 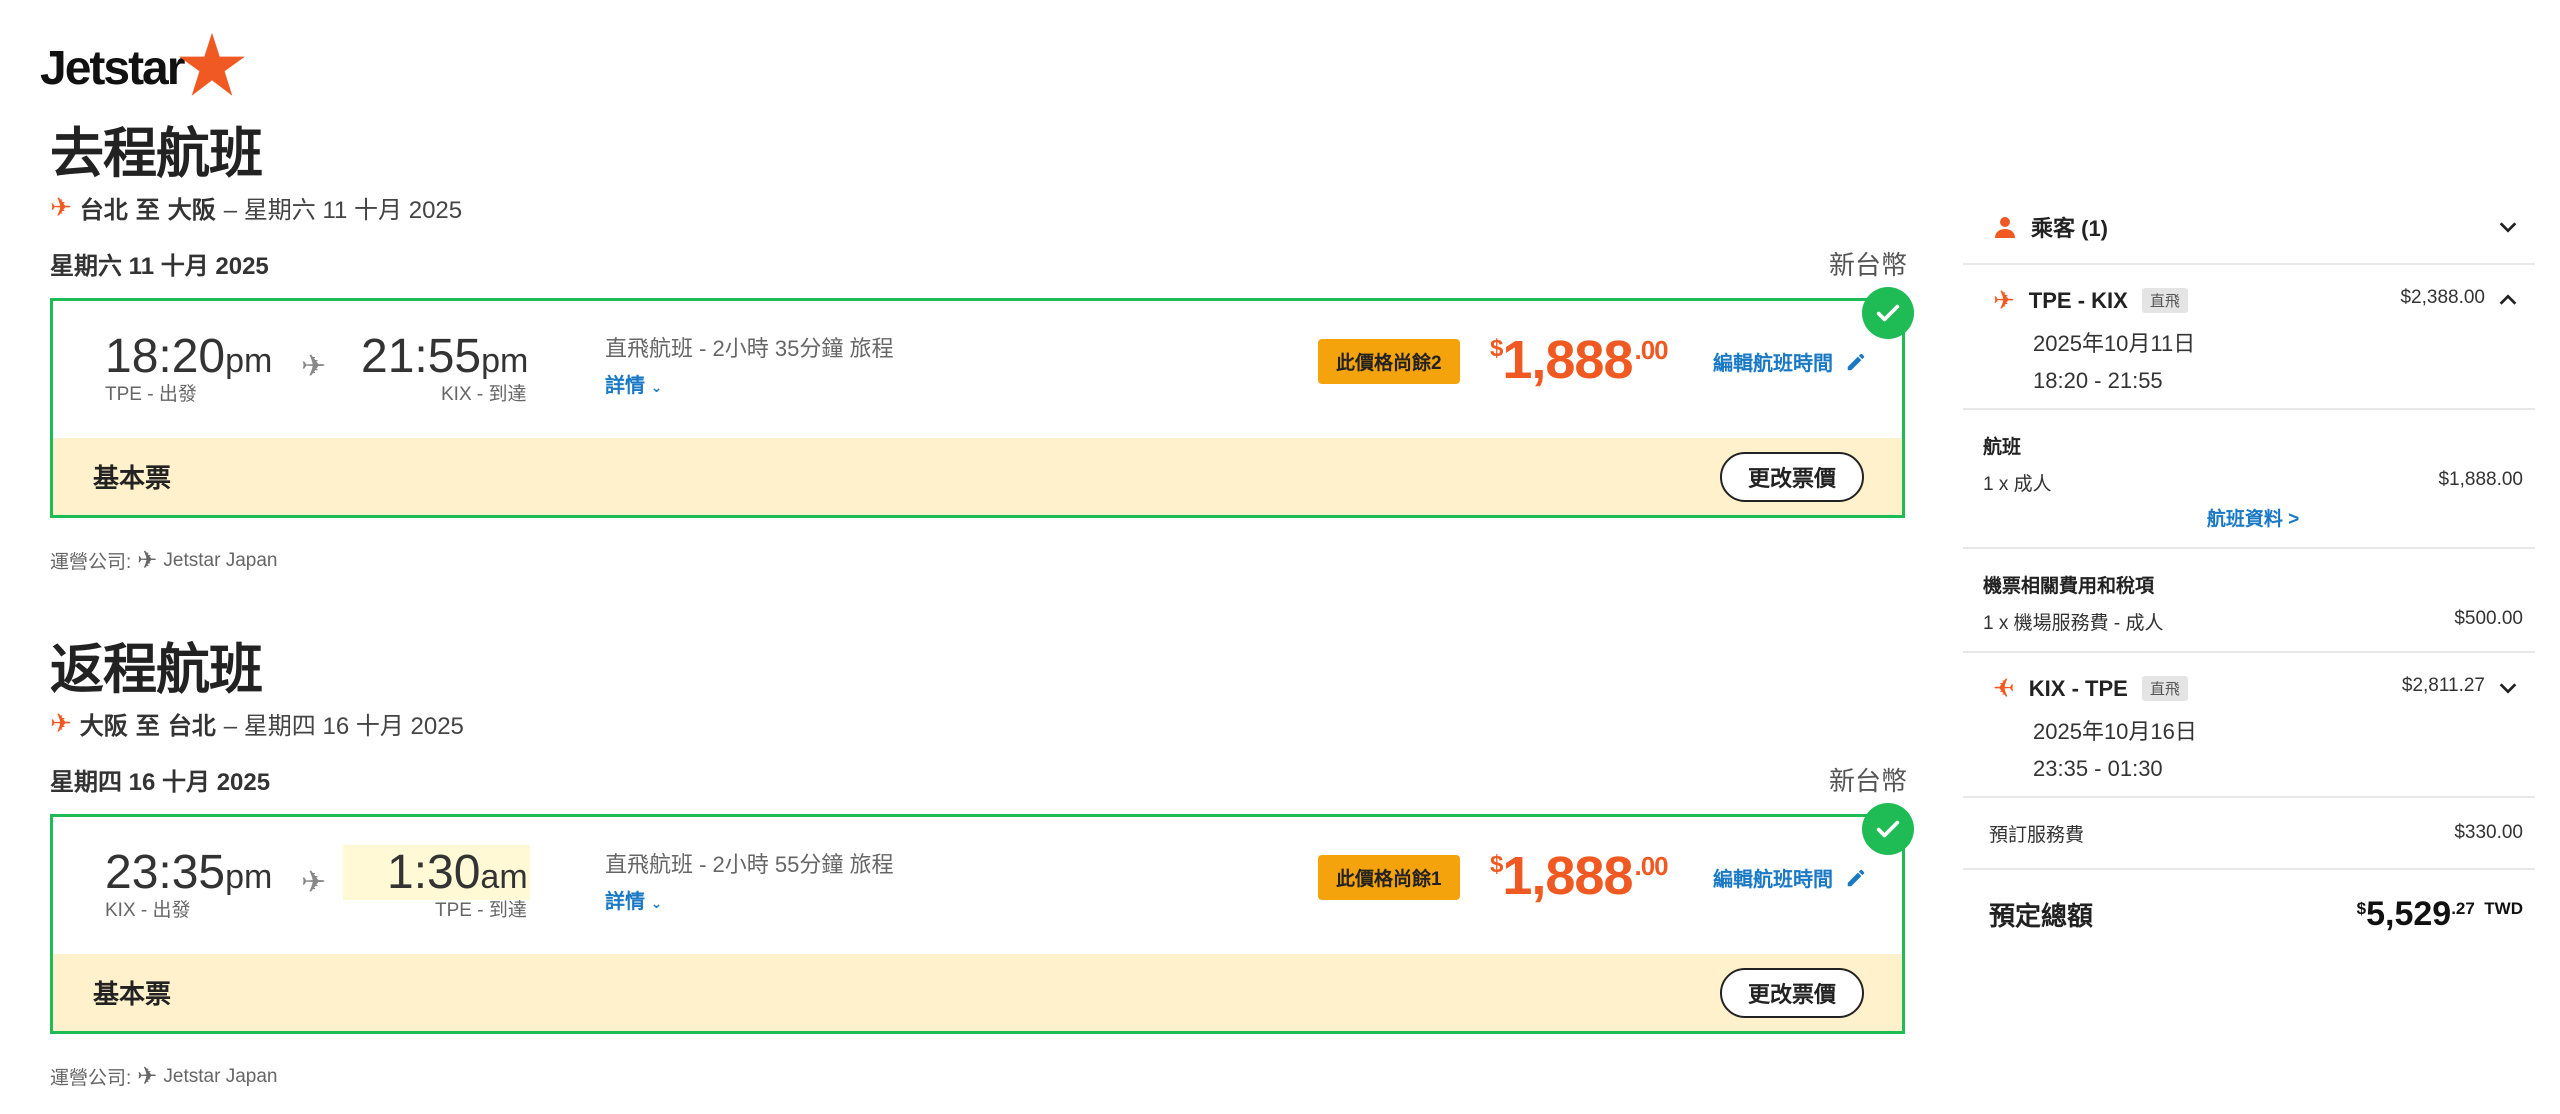 I want to click on passengers-toggle: 乘客 (1), so click(x=2249, y=227).